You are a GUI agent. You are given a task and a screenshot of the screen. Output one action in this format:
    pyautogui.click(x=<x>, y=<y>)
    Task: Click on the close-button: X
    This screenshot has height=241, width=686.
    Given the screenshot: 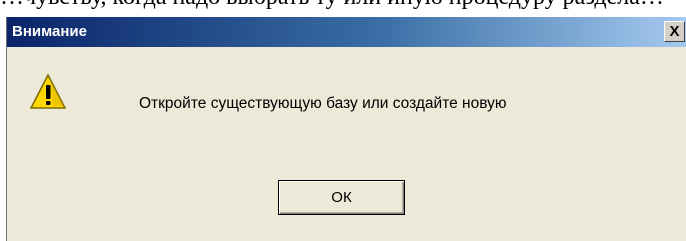 What is the action you would take?
    pyautogui.click(x=674, y=31)
    